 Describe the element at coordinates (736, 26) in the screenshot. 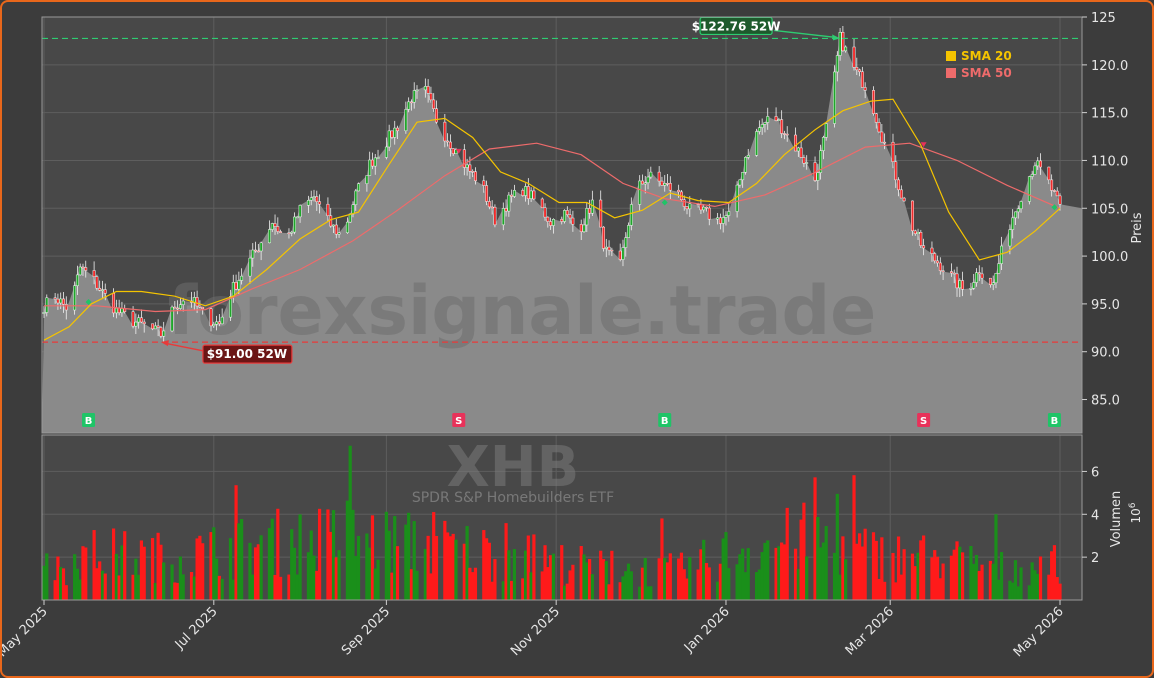

I see `high-52w-label: $122.76 52W` at that location.